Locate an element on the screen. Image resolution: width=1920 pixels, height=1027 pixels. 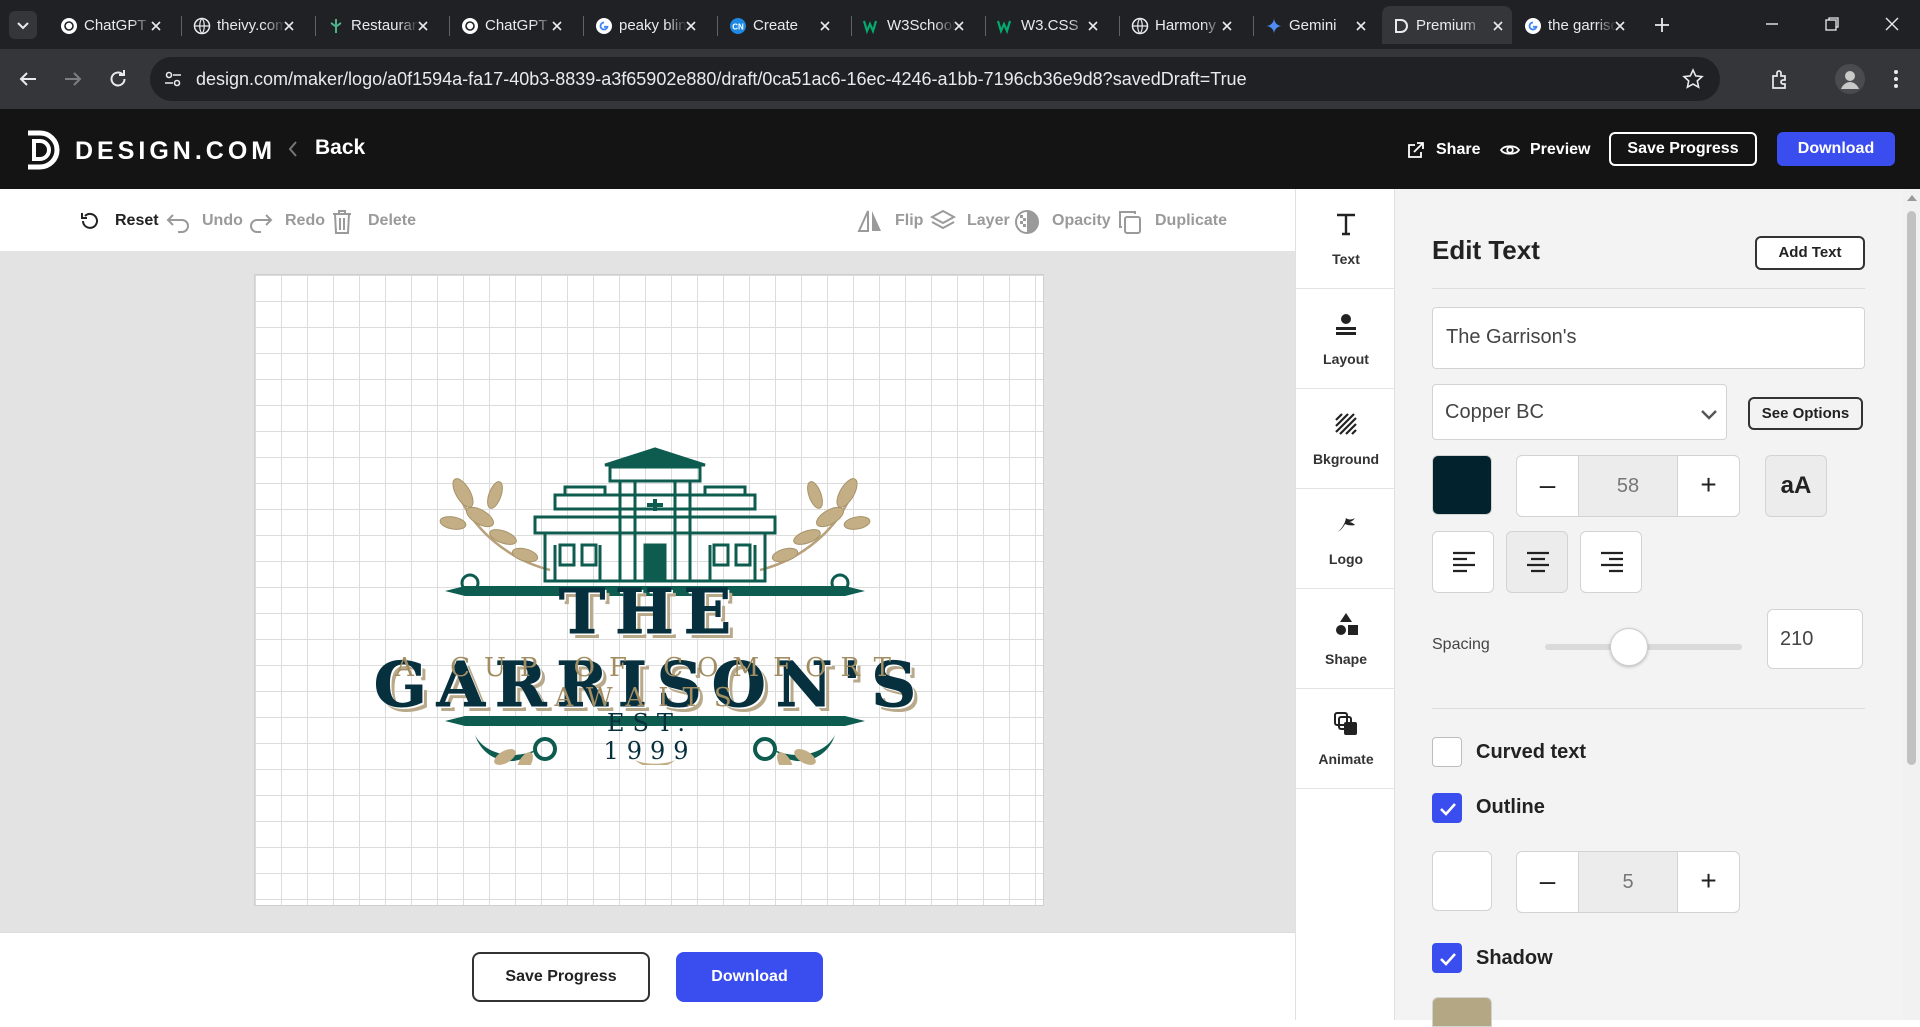
share-button: Share is located at coordinates (1443, 150).